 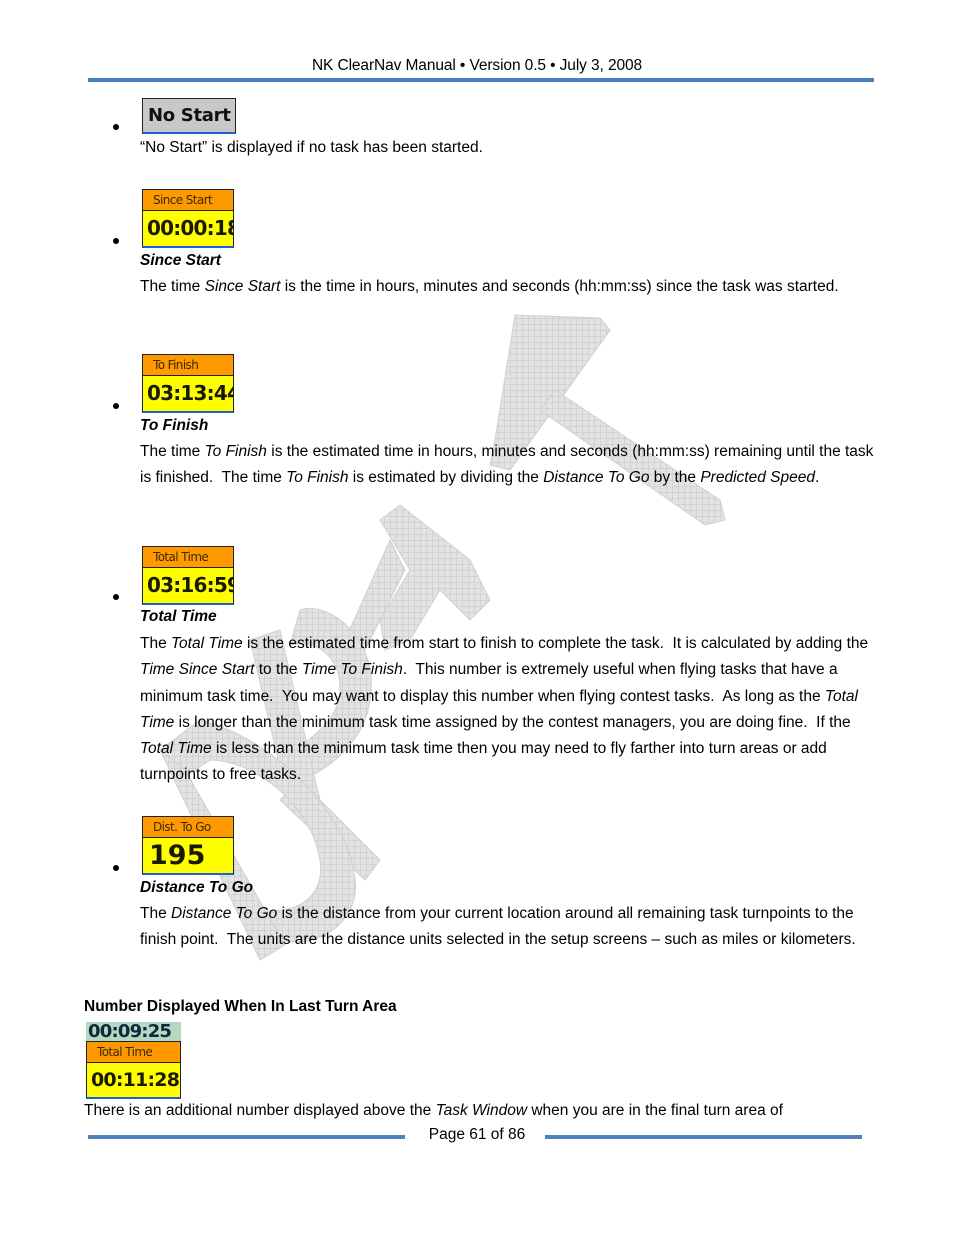 What do you see at coordinates (188, 855) in the screenshot?
I see `widget-value: 195` at bounding box center [188, 855].